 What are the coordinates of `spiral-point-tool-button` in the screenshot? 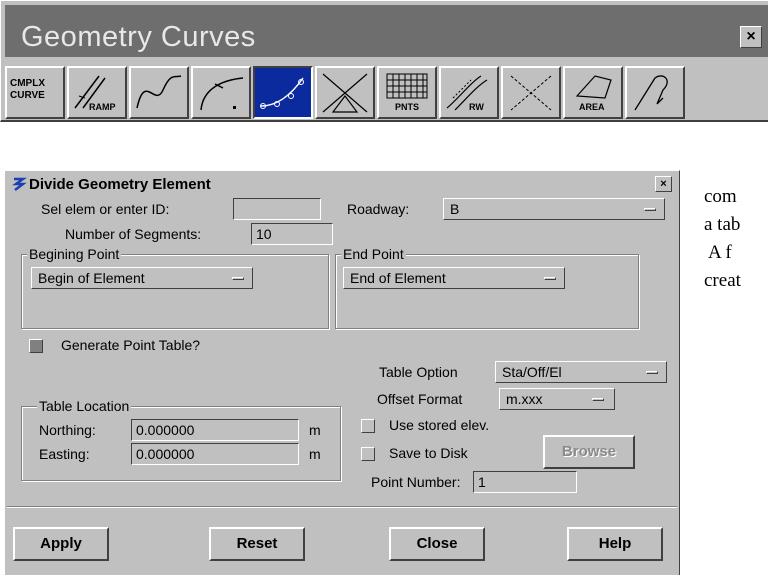 It's located at (221, 92).